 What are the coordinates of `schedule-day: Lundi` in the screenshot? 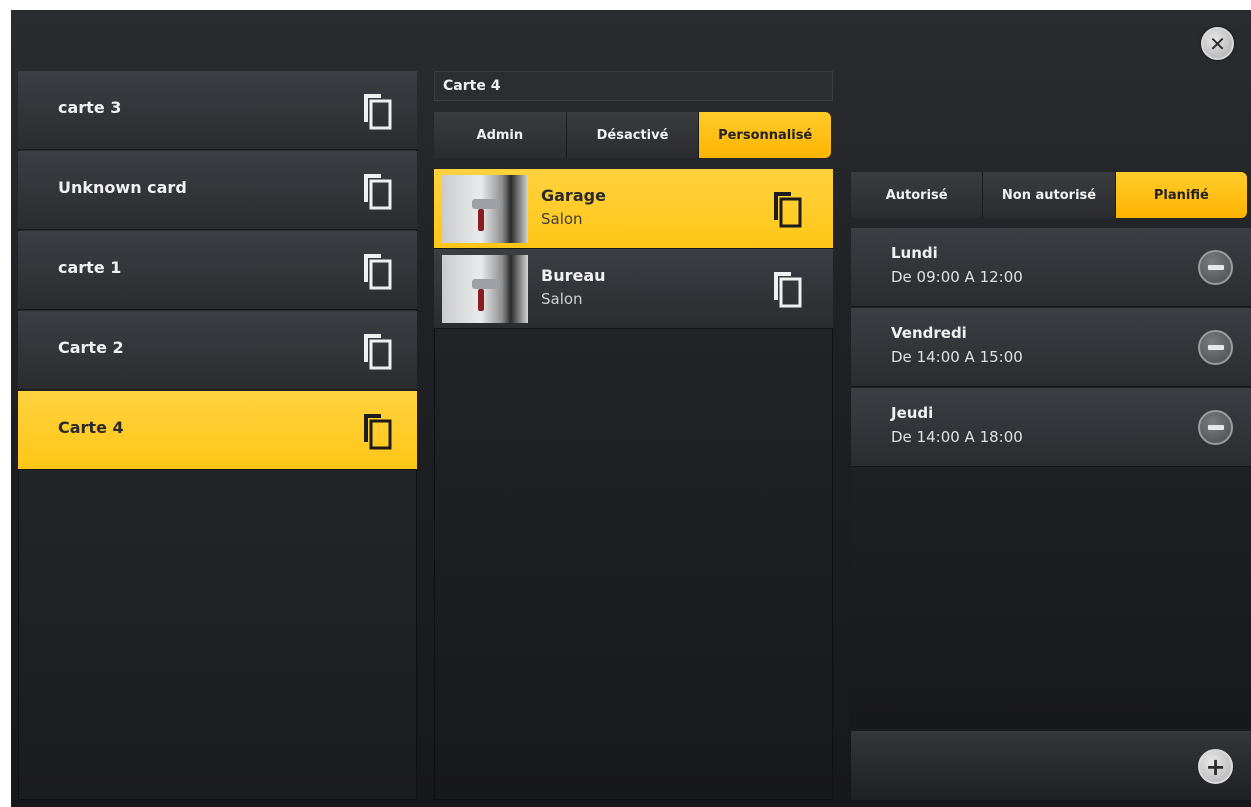 It's located at (914, 253).